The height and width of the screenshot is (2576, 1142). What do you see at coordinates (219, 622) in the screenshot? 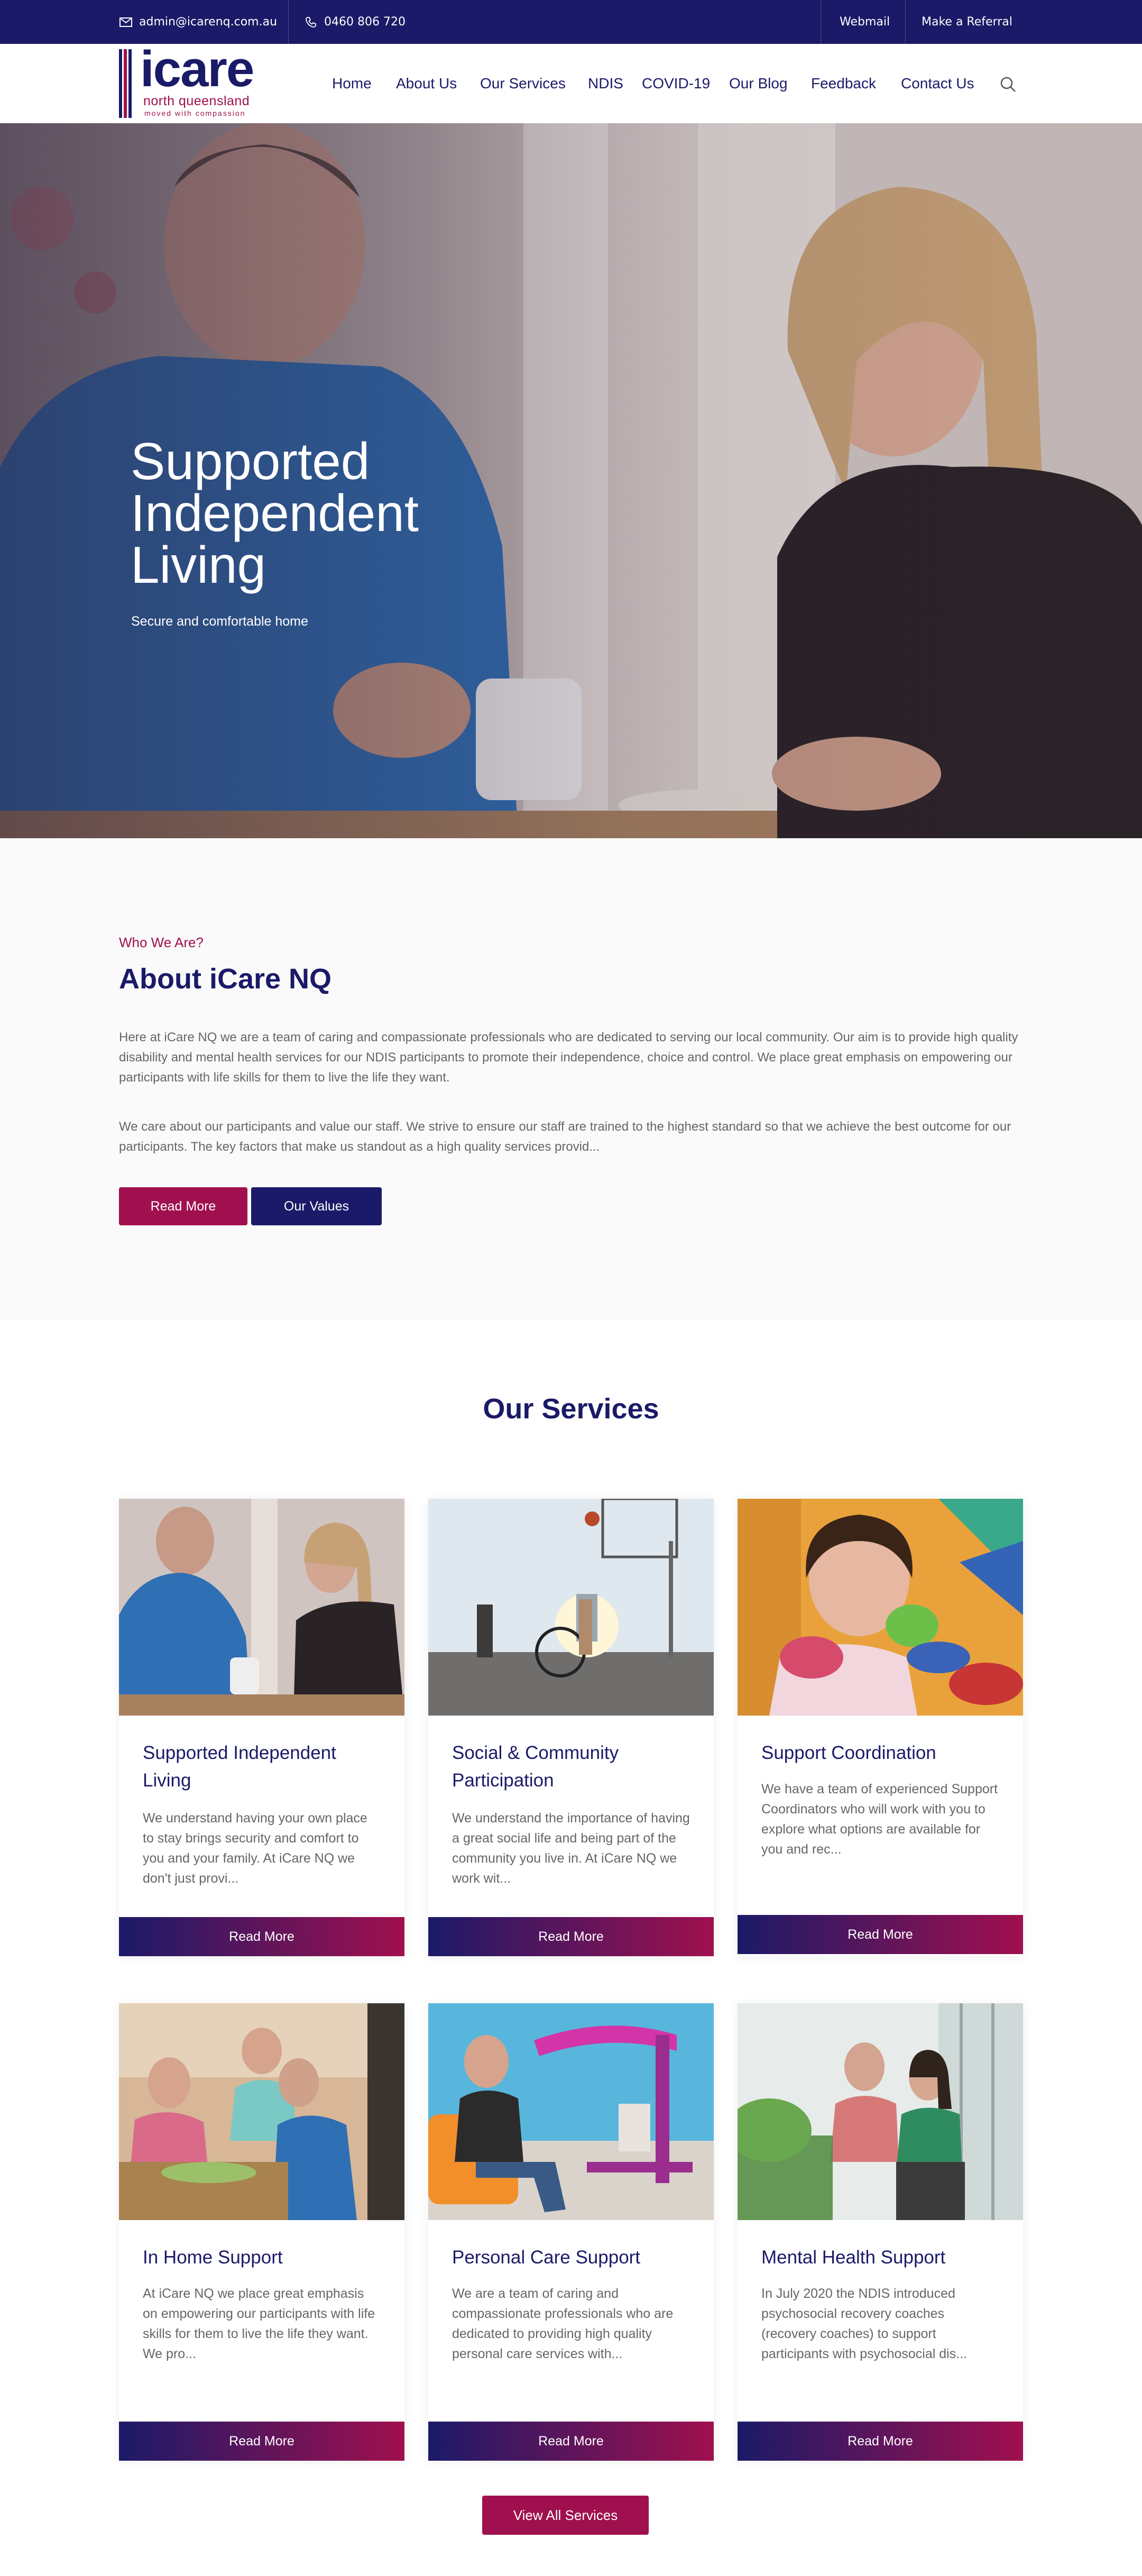
I see `hero-subtitle: Secure and comfortable home` at bounding box center [219, 622].